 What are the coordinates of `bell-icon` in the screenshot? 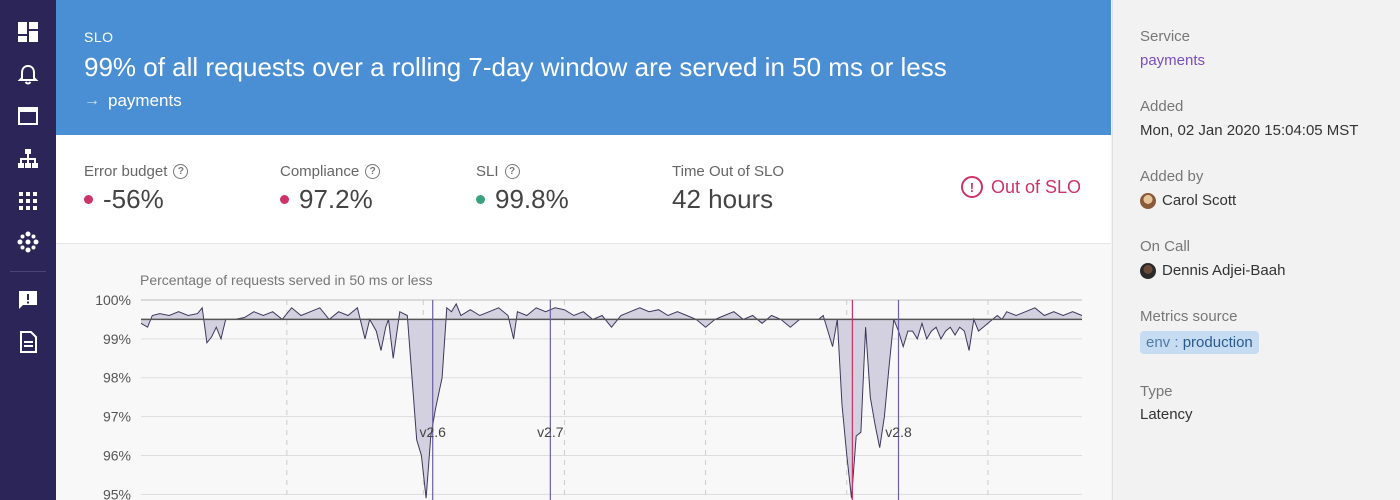 It's located at (28, 75).